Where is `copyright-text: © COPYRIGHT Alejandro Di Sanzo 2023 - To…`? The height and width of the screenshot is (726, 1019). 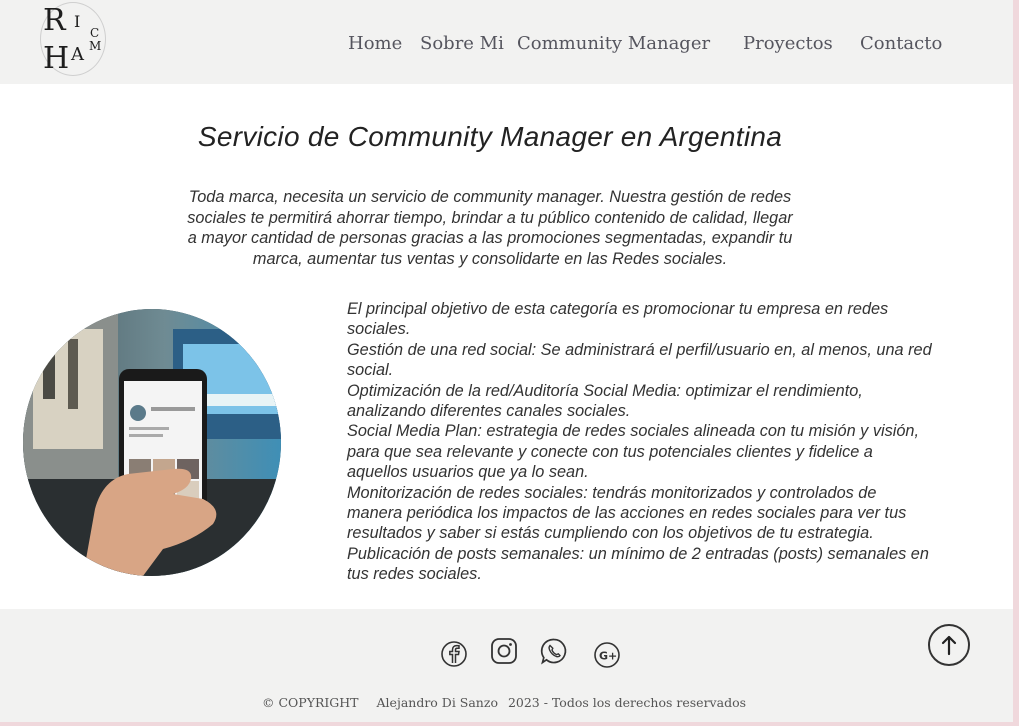 copyright-text: © COPYRIGHT Alejandro Di Sanzo 2023 - To… is located at coordinates (504, 702).